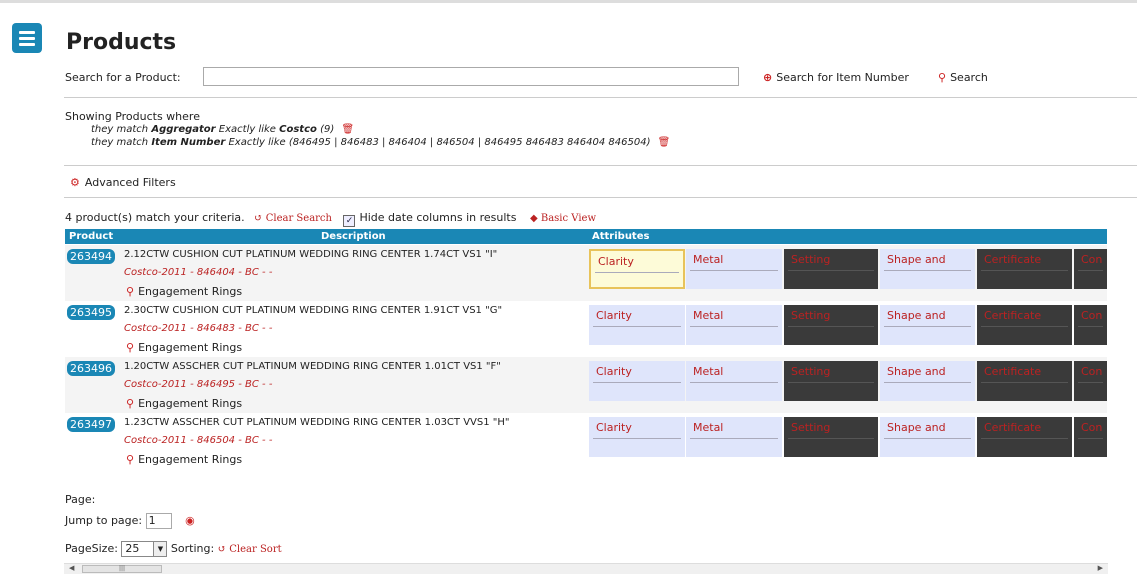  I want to click on jump-to-page: Jump to page: 1 ◉, so click(130, 521).